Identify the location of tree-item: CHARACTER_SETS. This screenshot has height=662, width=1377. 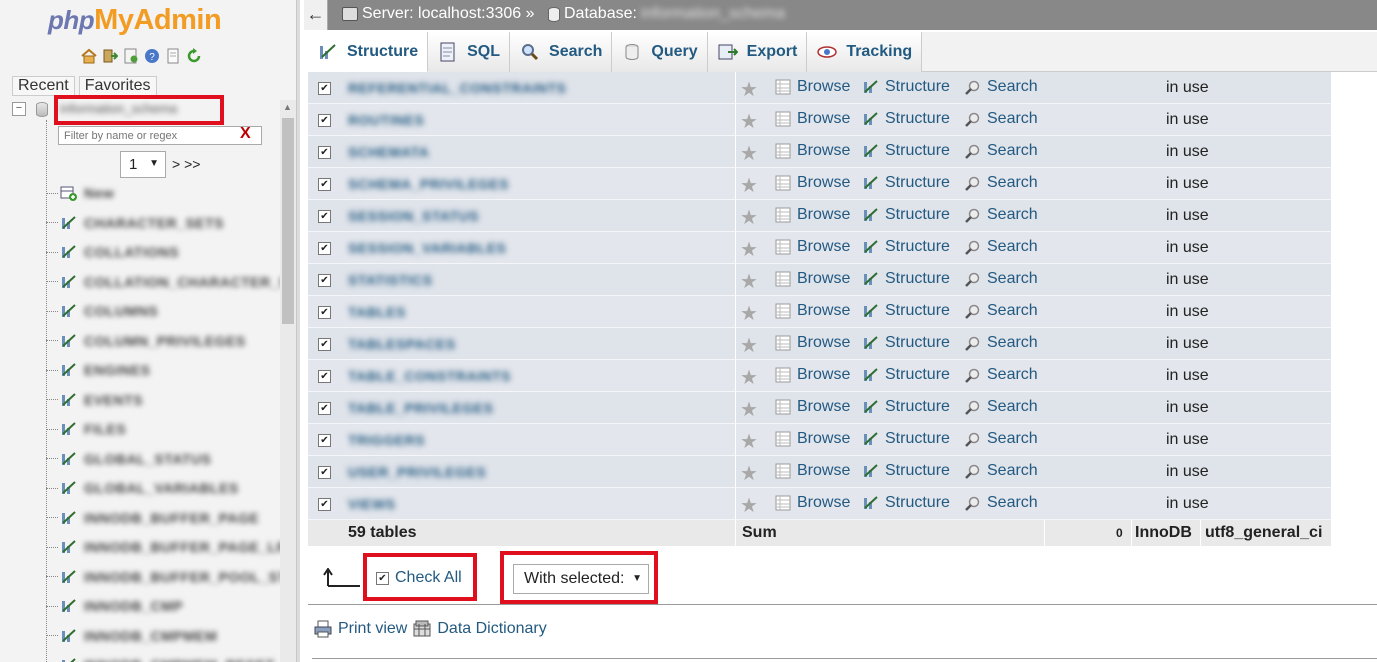
(135, 223).